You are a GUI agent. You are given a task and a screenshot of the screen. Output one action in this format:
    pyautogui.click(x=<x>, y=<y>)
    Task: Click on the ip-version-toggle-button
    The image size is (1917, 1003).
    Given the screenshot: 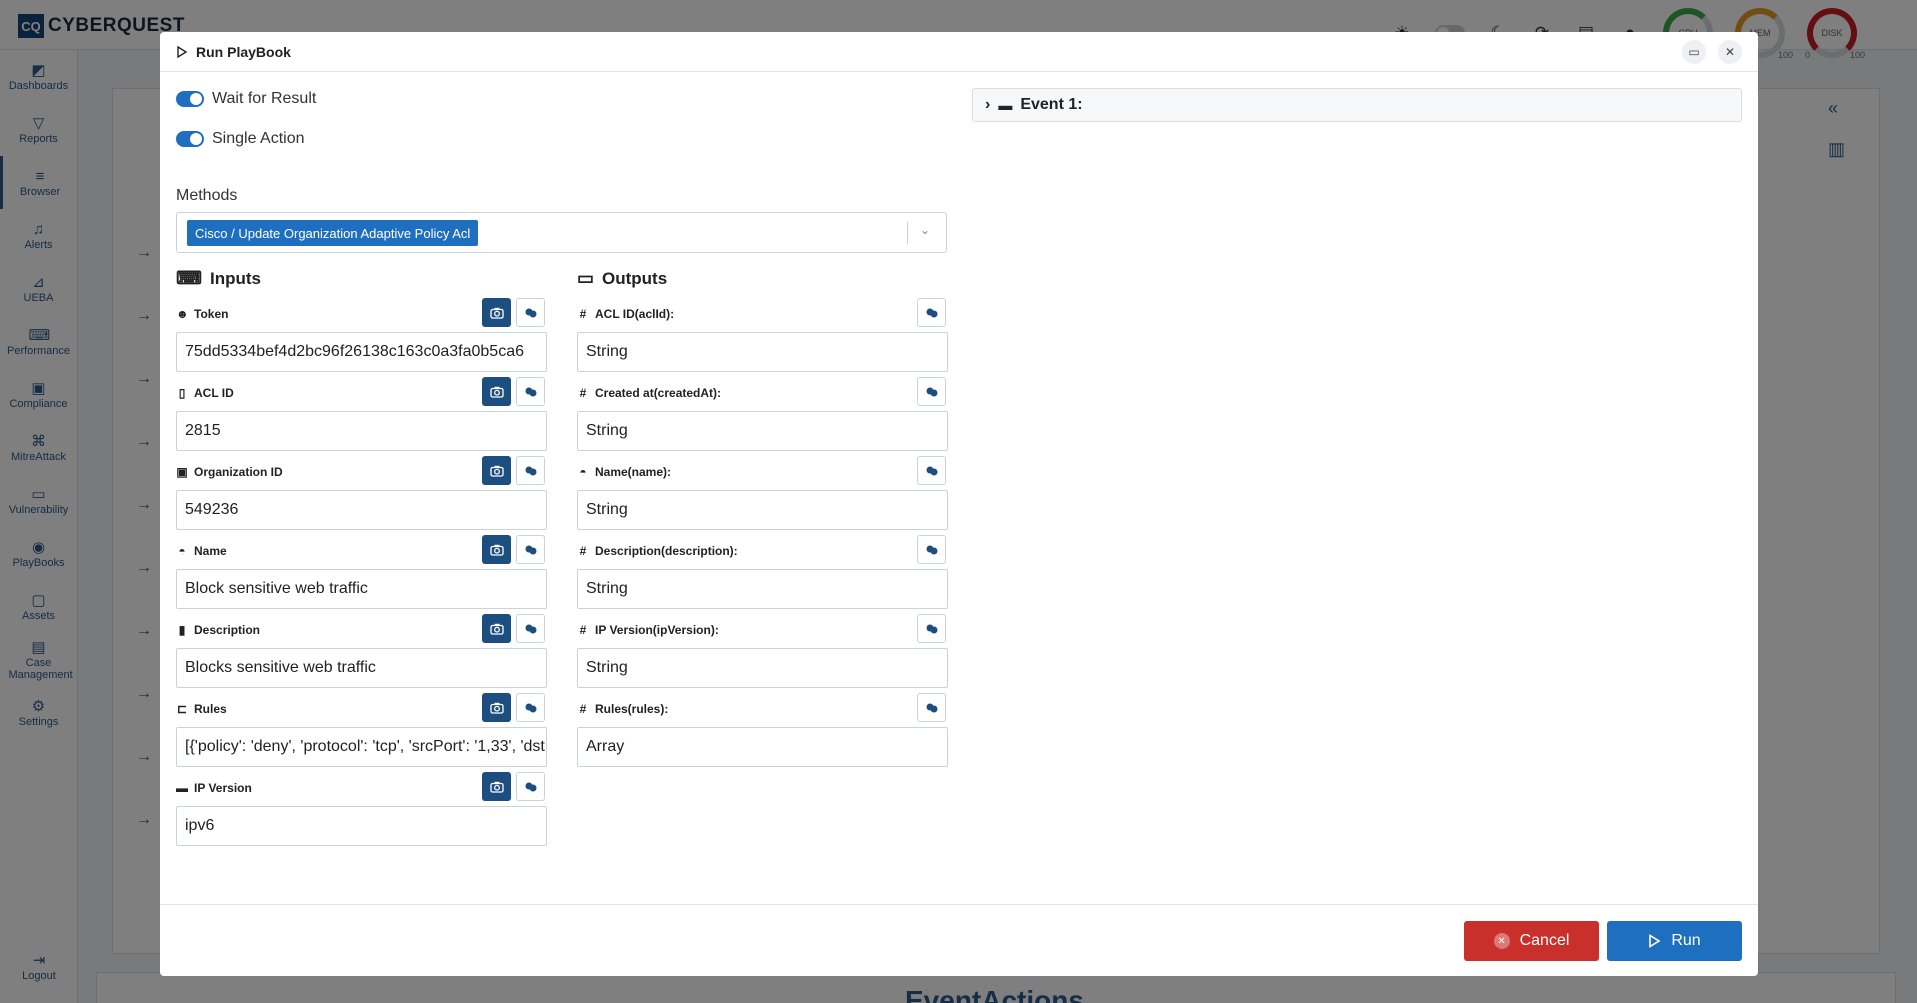 What is the action you would take?
    pyautogui.click(x=530, y=786)
    